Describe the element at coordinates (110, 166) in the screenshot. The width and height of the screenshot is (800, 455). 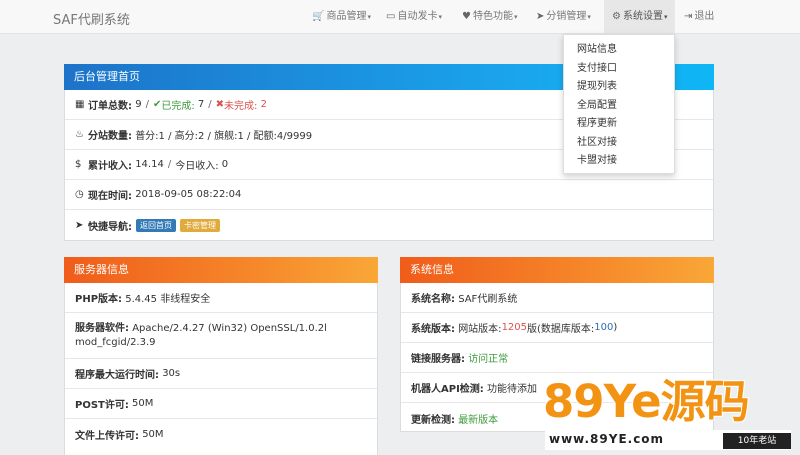
I see `income-label: 累计收入:` at that location.